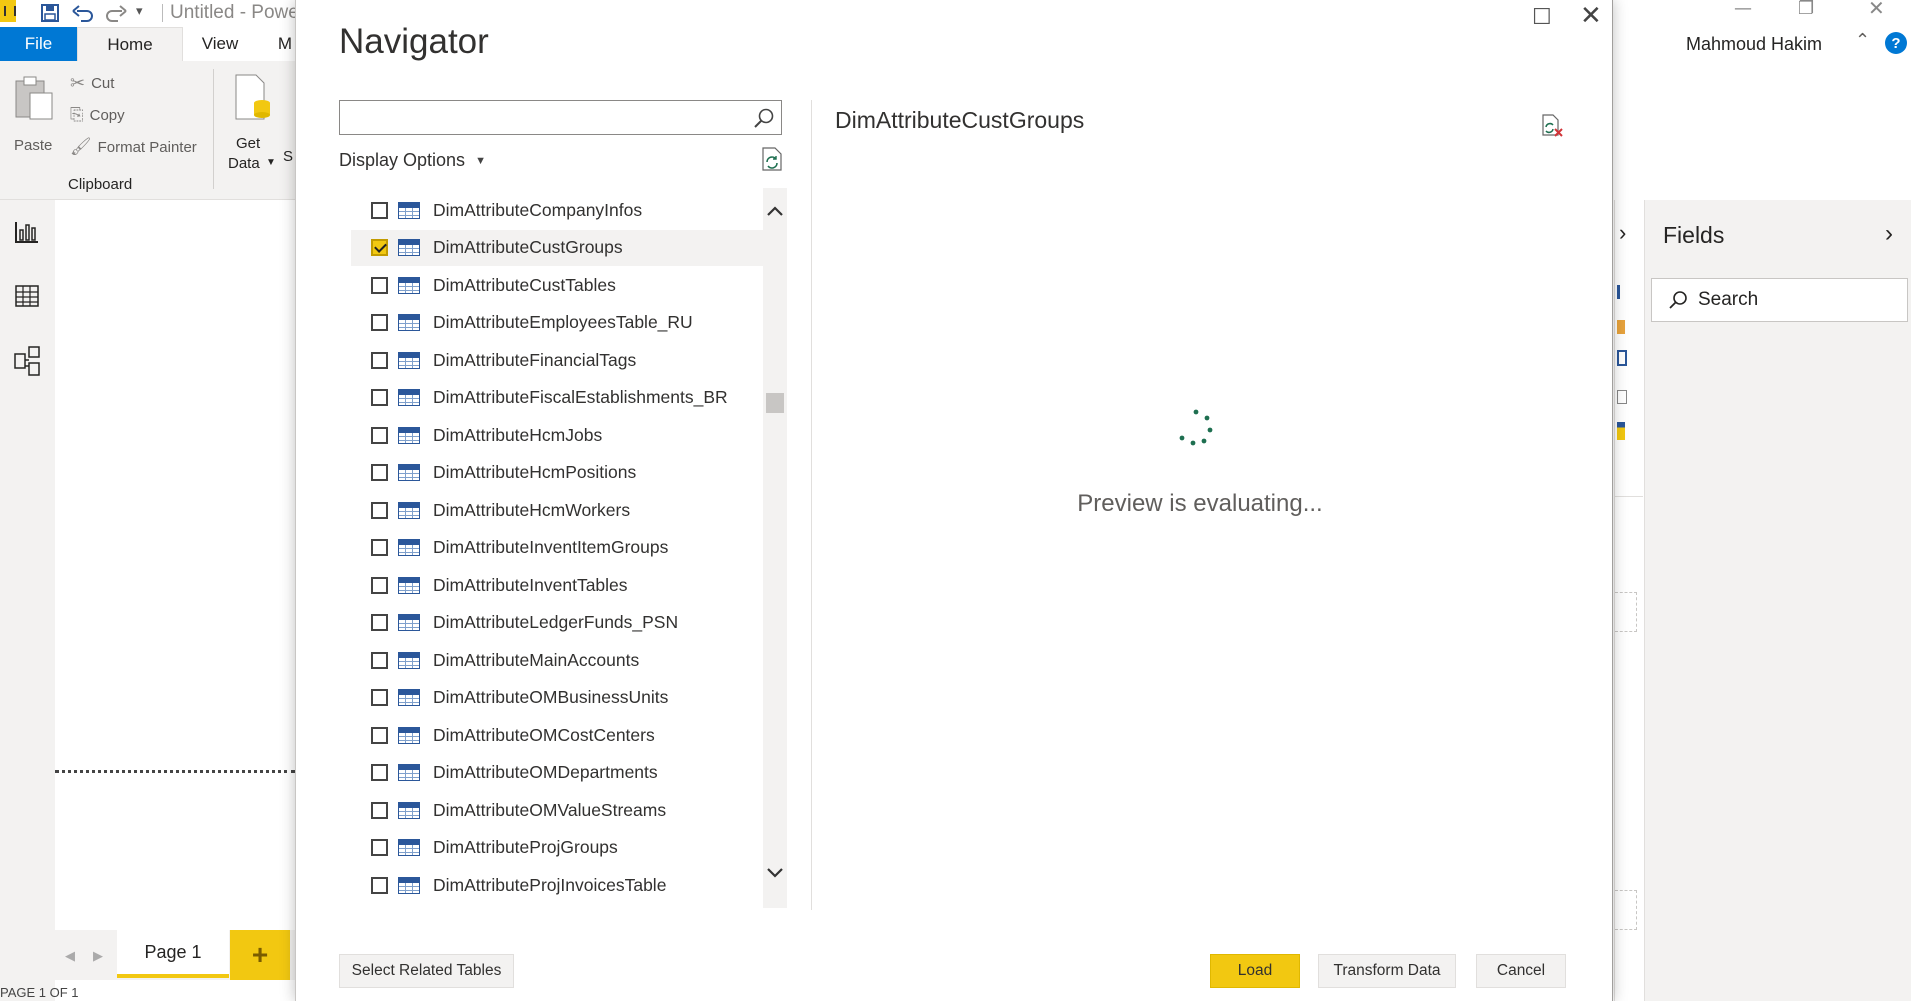 The height and width of the screenshot is (1001, 1911). I want to click on tab-home: Home, so click(130, 44).